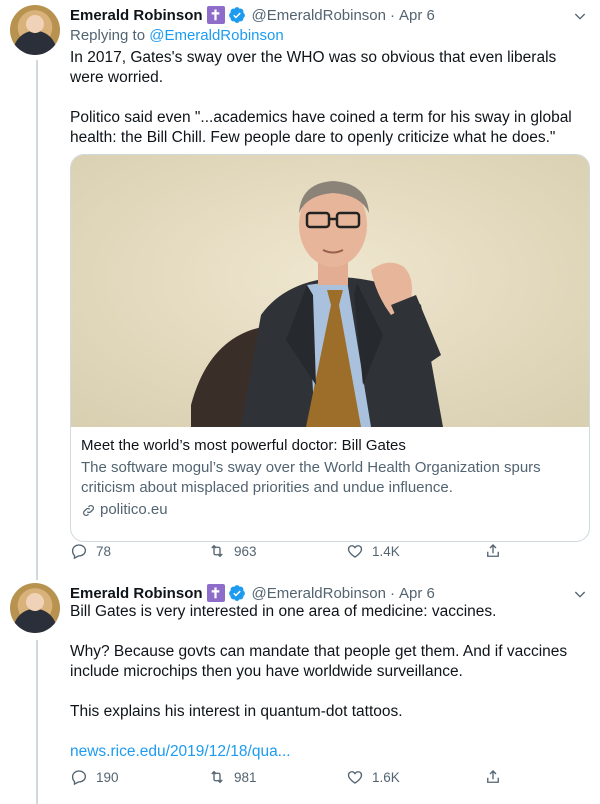 The height and width of the screenshot is (804, 600). I want to click on like-button: 1.4K, so click(373, 551).